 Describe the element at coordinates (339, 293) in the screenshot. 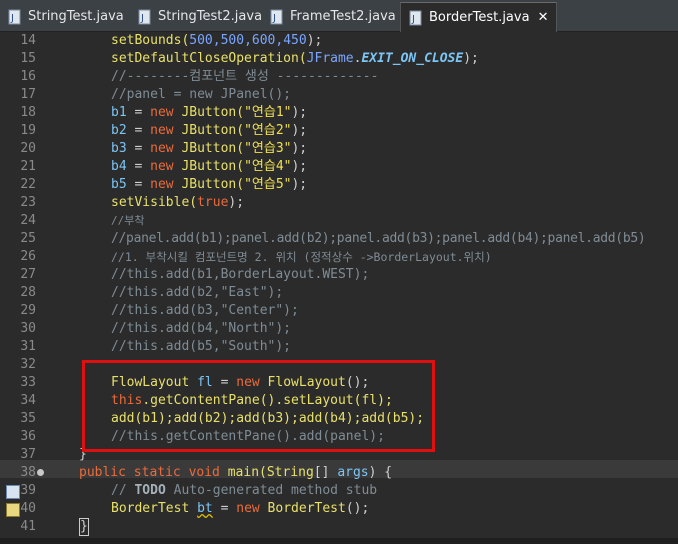

I see `code-line: 28 //this.add(b2,"East");` at that location.